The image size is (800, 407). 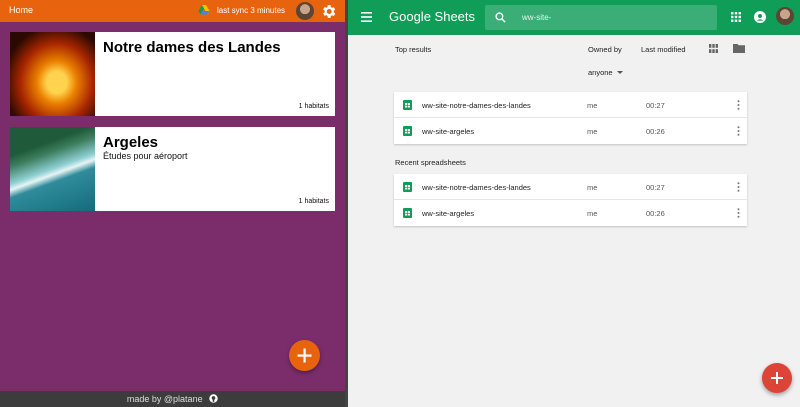 What do you see at coordinates (172, 169) in the screenshot?
I see `site-card: Argeles Études pour aéroport 1 habitats` at bounding box center [172, 169].